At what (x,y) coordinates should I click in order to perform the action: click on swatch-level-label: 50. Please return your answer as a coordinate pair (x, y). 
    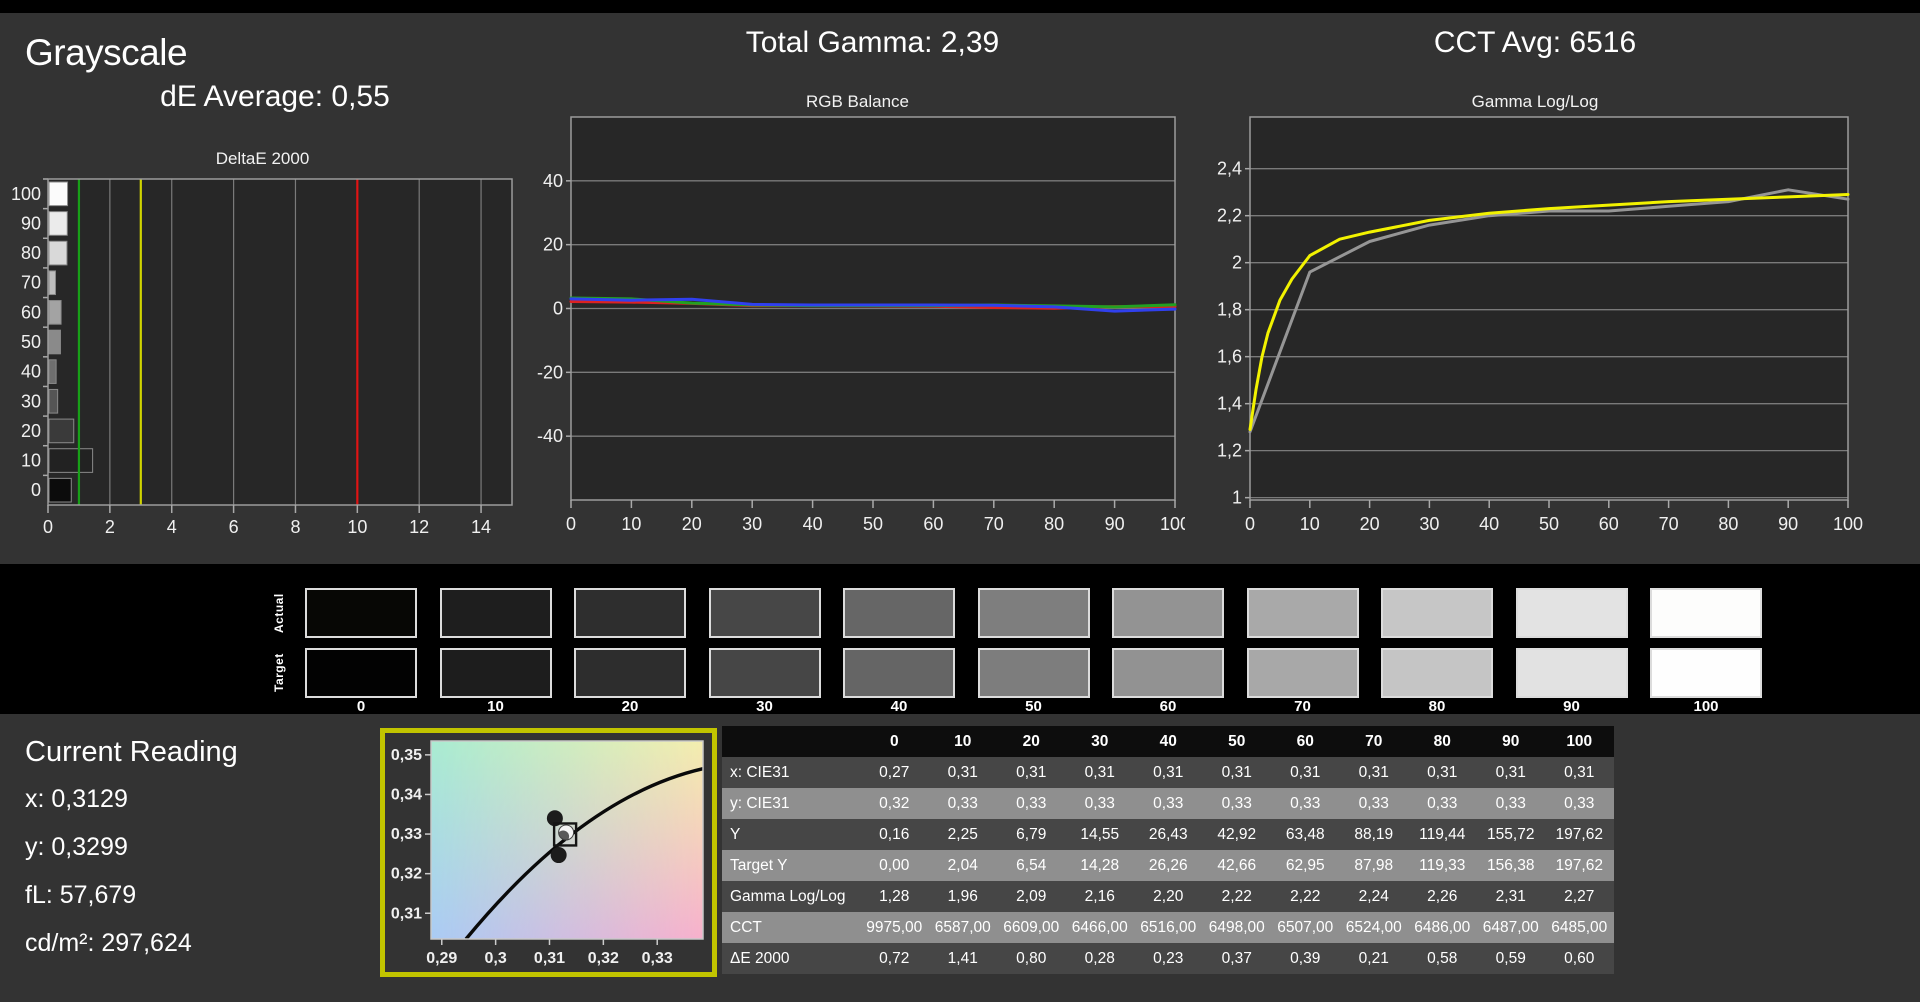
    Looking at the image, I should click on (1033, 706).